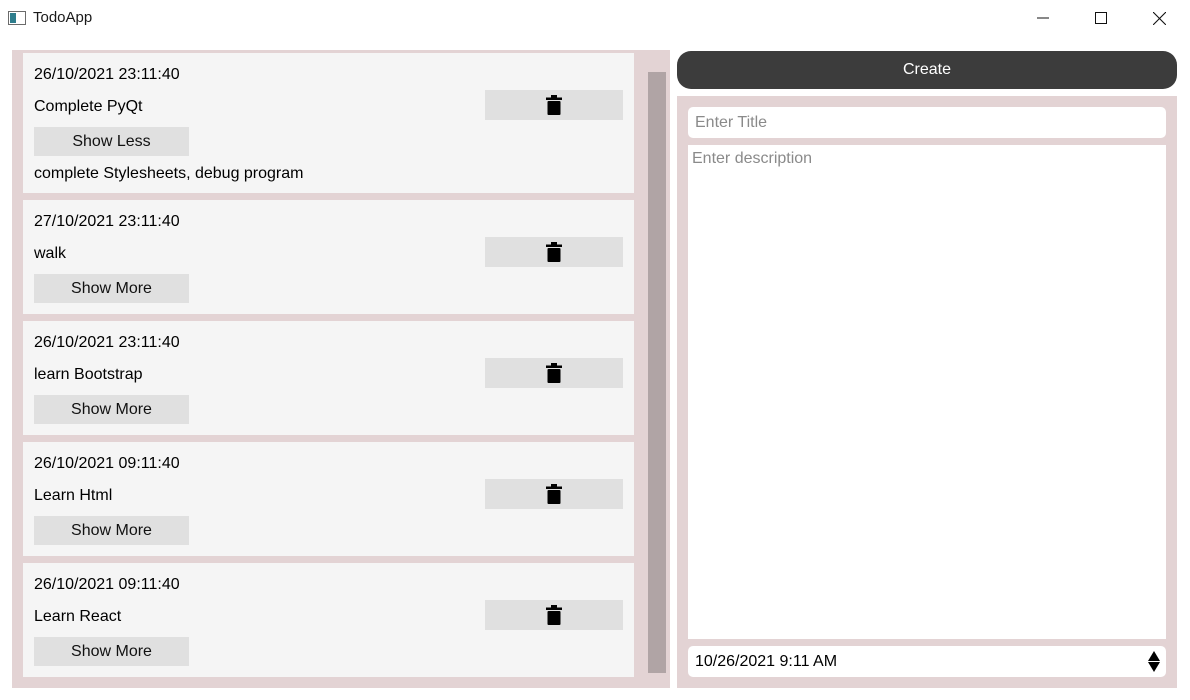 The image size is (1190, 700). What do you see at coordinates (595, 18) in the screenshot?
I see `title-bar: TodoApp` at bounding box center [595, 18].